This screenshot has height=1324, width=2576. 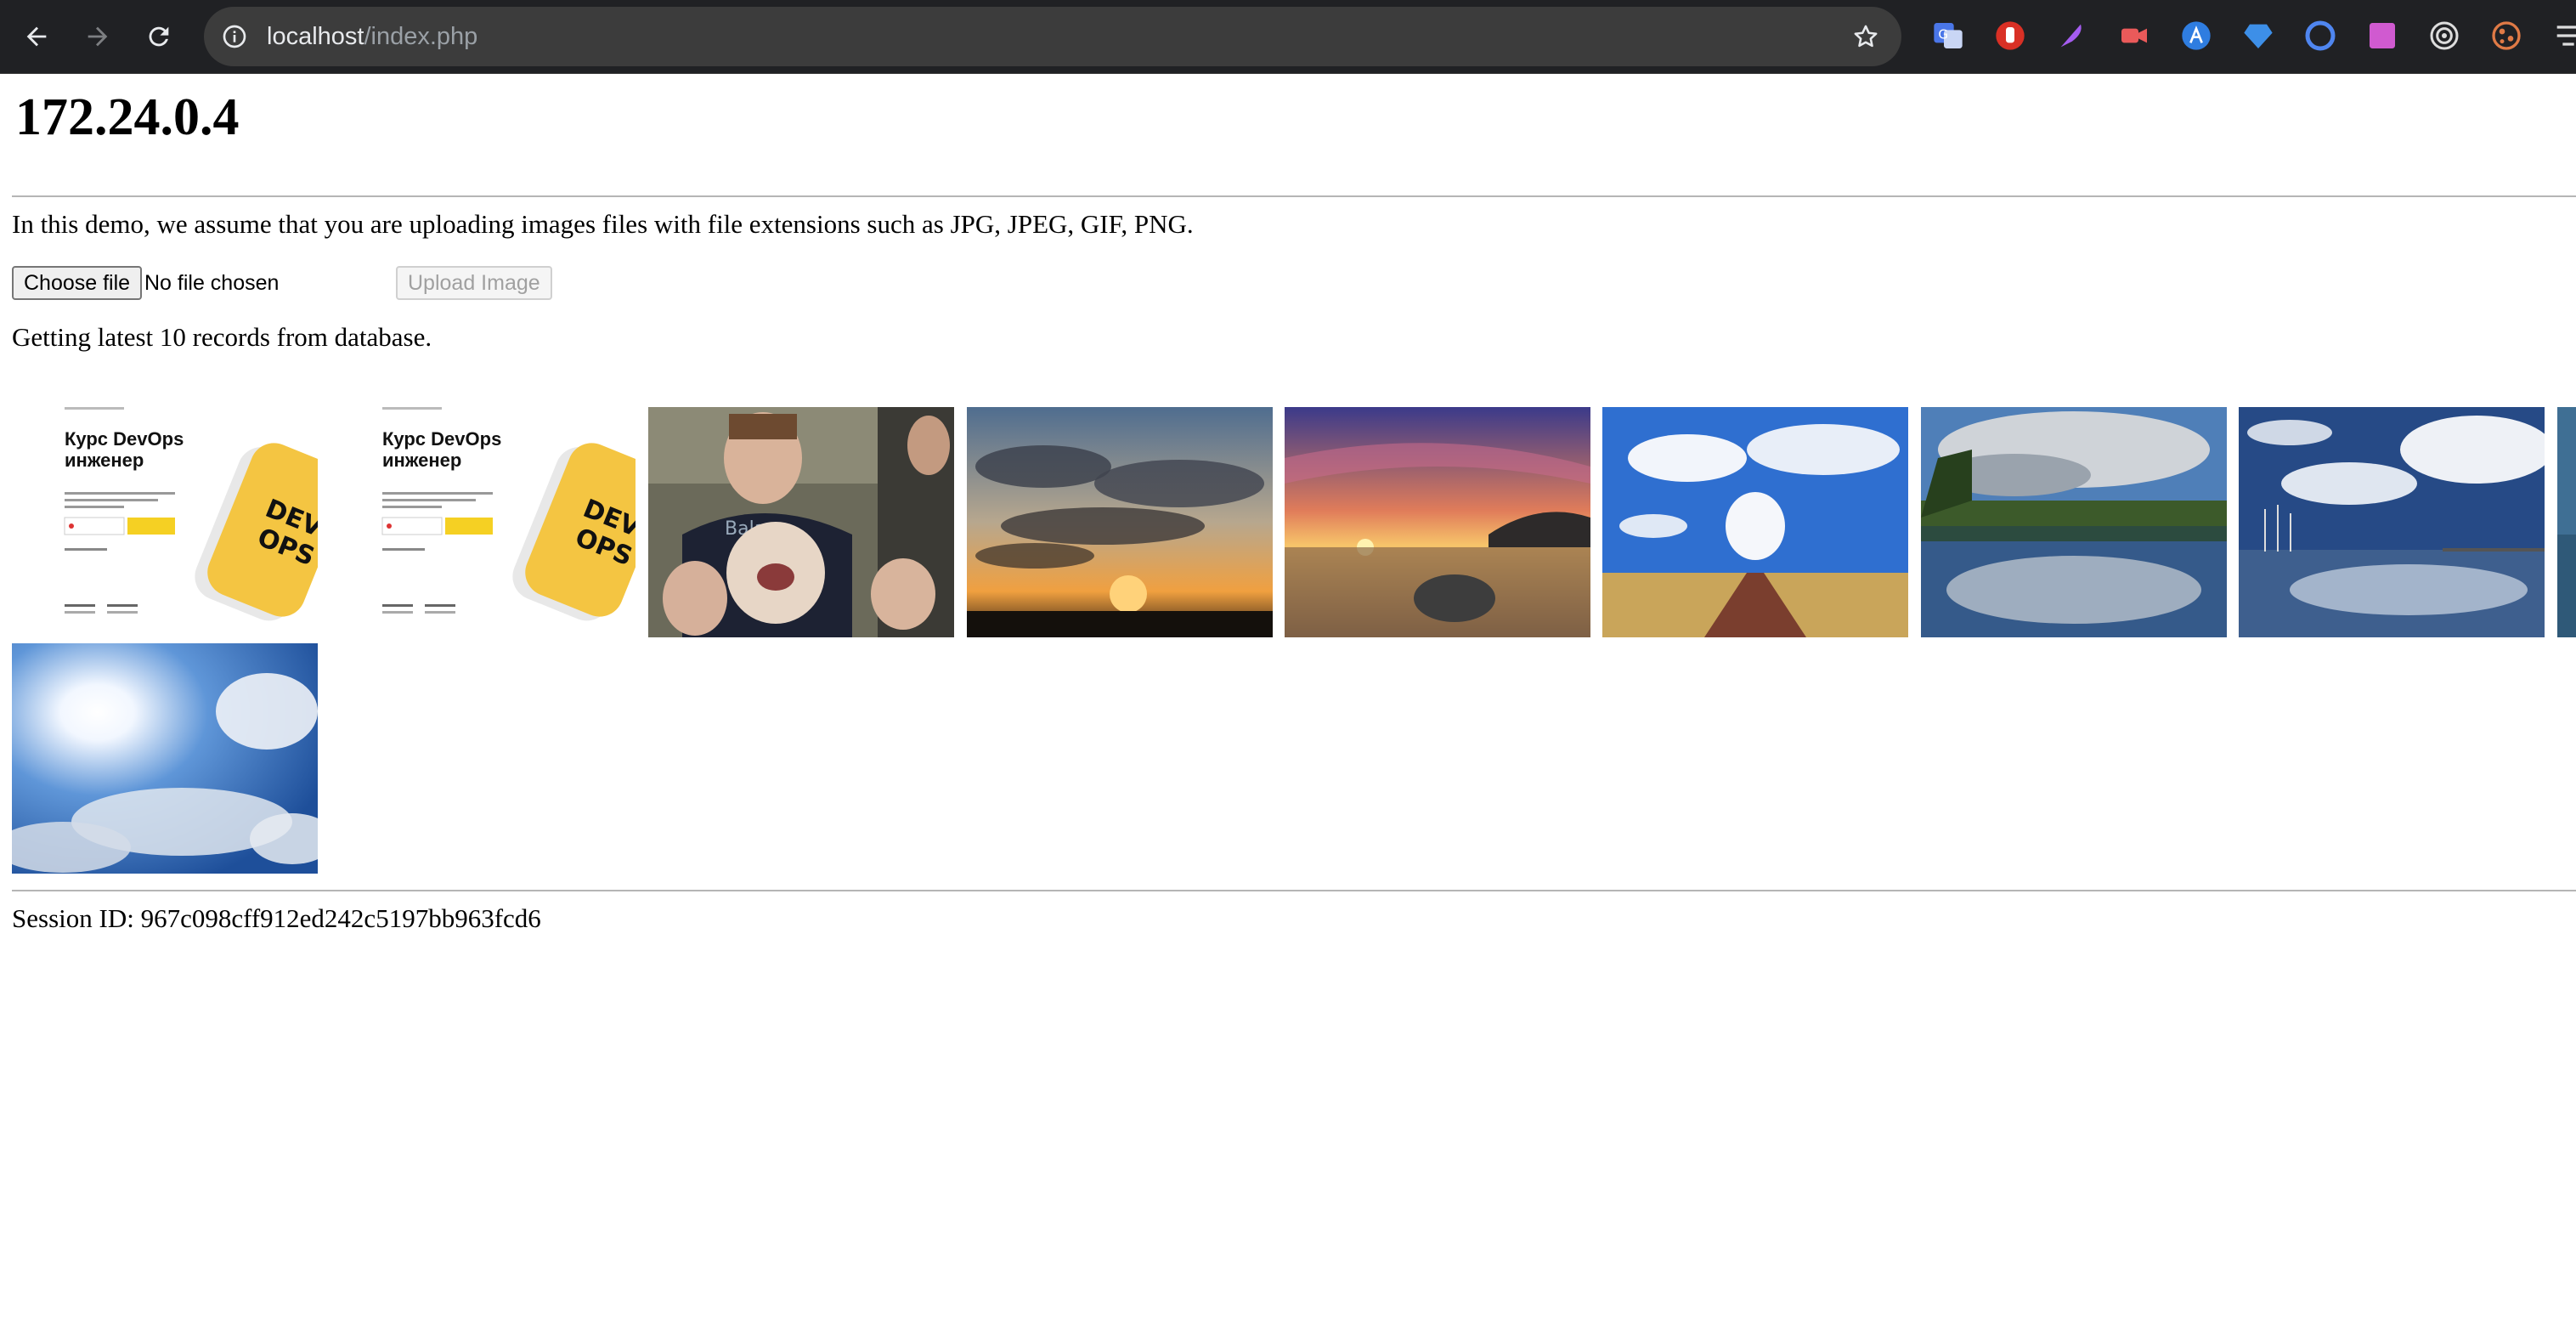 What do you see at coordinates (1052, 36) in the screenshot?
I see `address-bar: localhost/index.php` at bounding box center [1052, 36].